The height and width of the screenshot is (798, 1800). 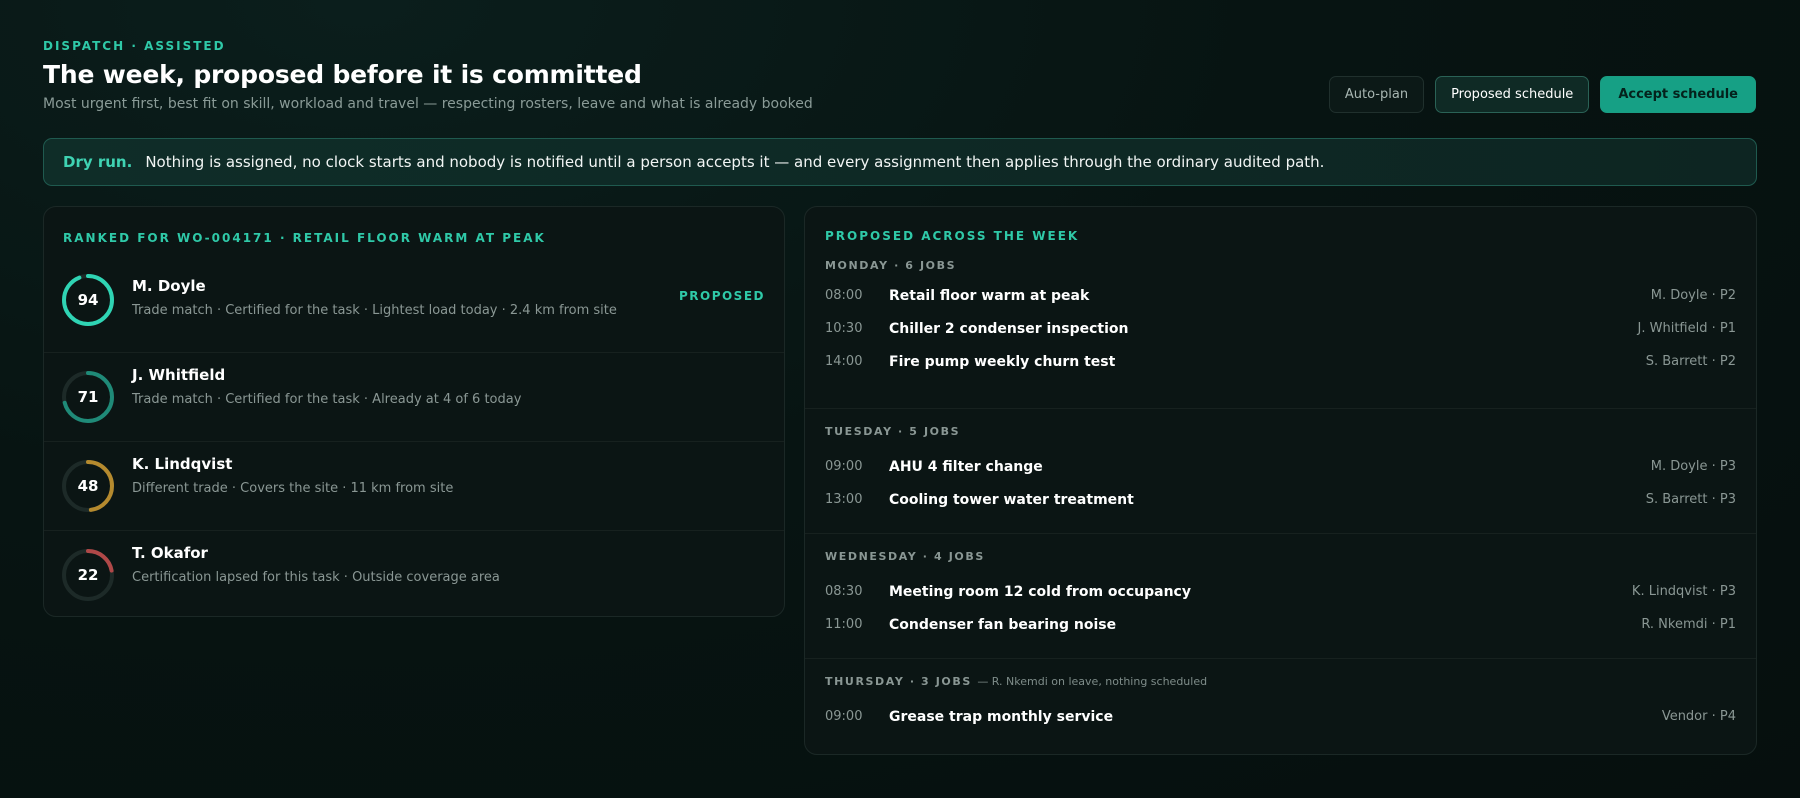 What do you see at coordinates (1678, 94) in the screenshot?
I see `accept-schedule-button: Accept schedule` at bounding box center [1678, 94].